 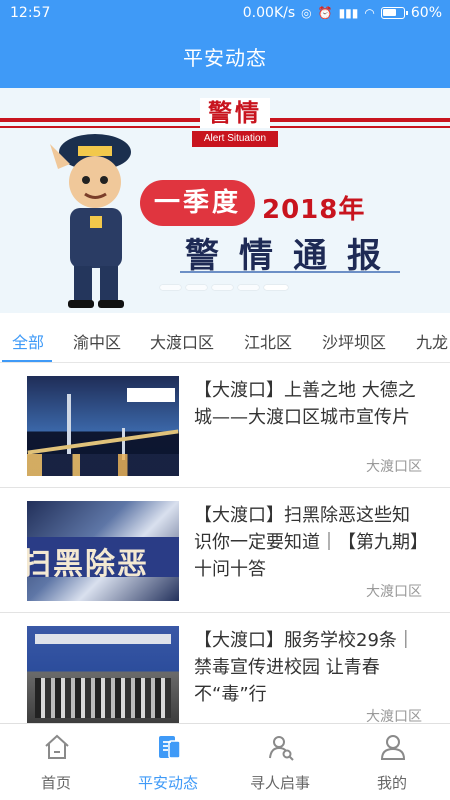 What do you see at coordinates (314, 210) in the screenshot?
I see `banner-year: 2018年` at bounding box center [314, 210].